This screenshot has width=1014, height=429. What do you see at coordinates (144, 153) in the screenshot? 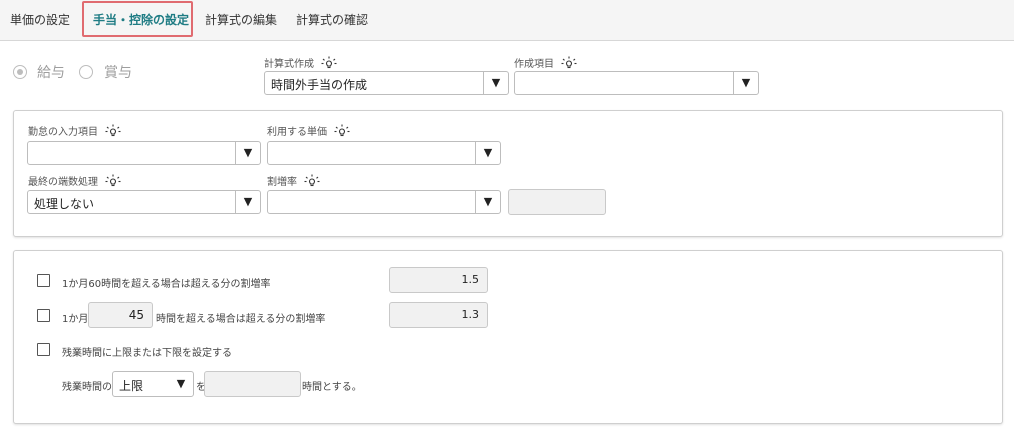
I see `attendance-item-select: ▼` at bounding box center [144, 153].